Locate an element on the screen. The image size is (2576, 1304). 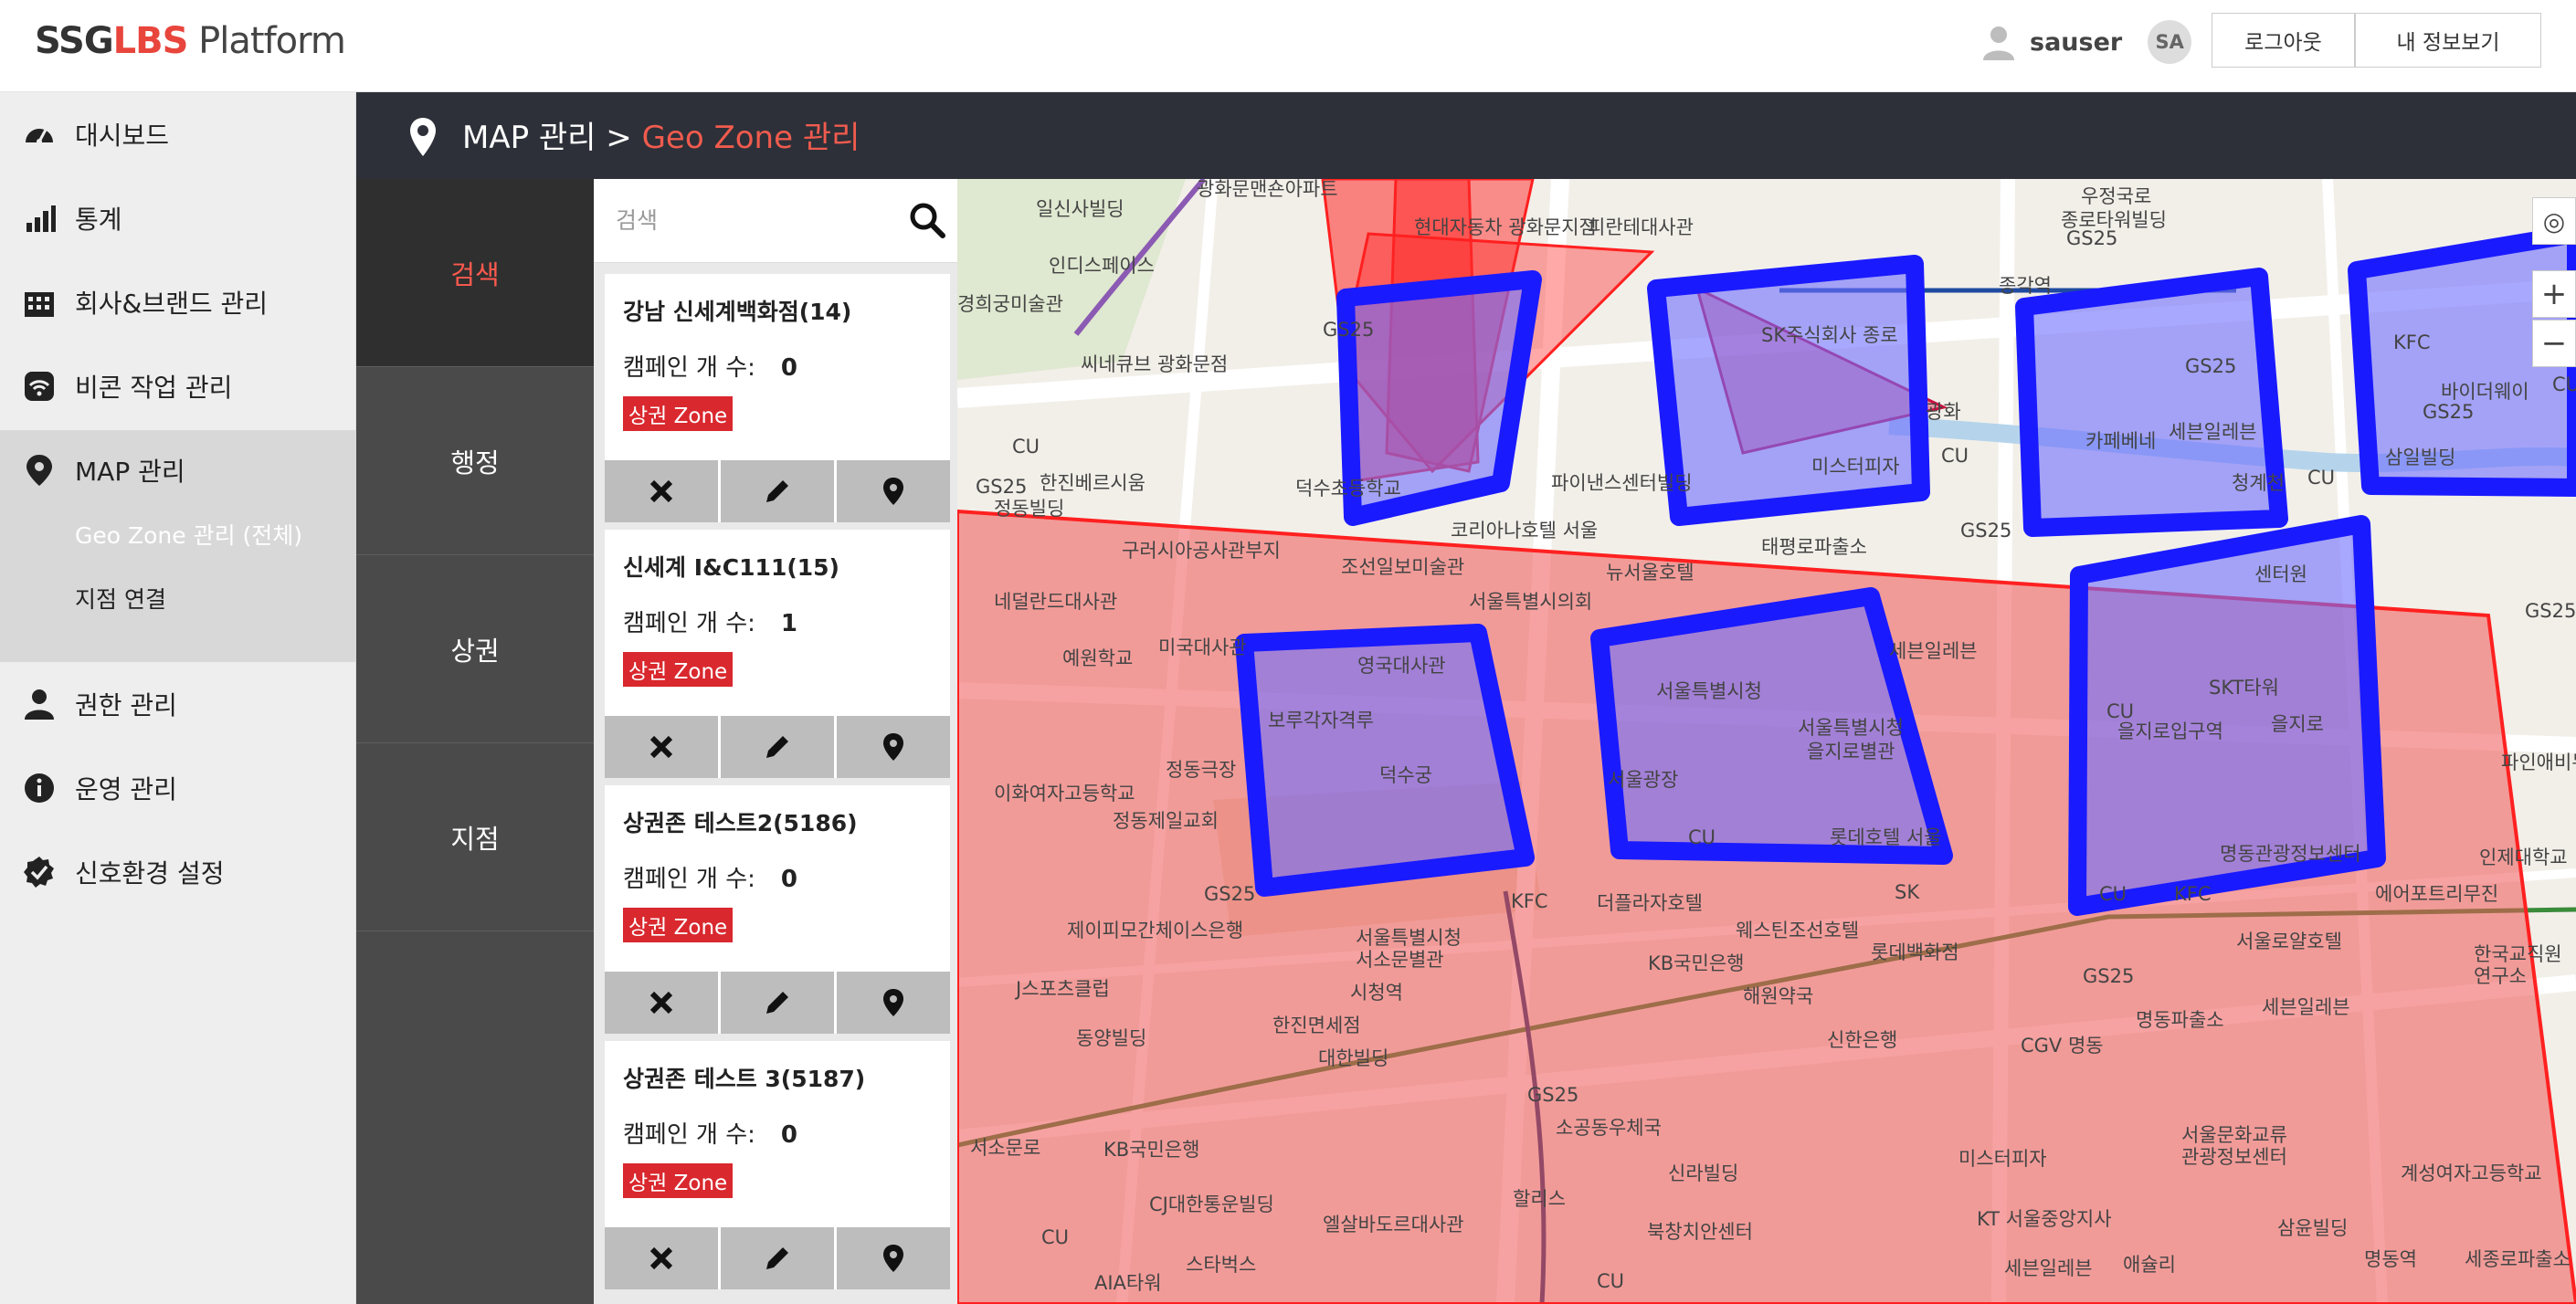
svg-text: 보루각자격루 is located at coordinates (1321, 720).